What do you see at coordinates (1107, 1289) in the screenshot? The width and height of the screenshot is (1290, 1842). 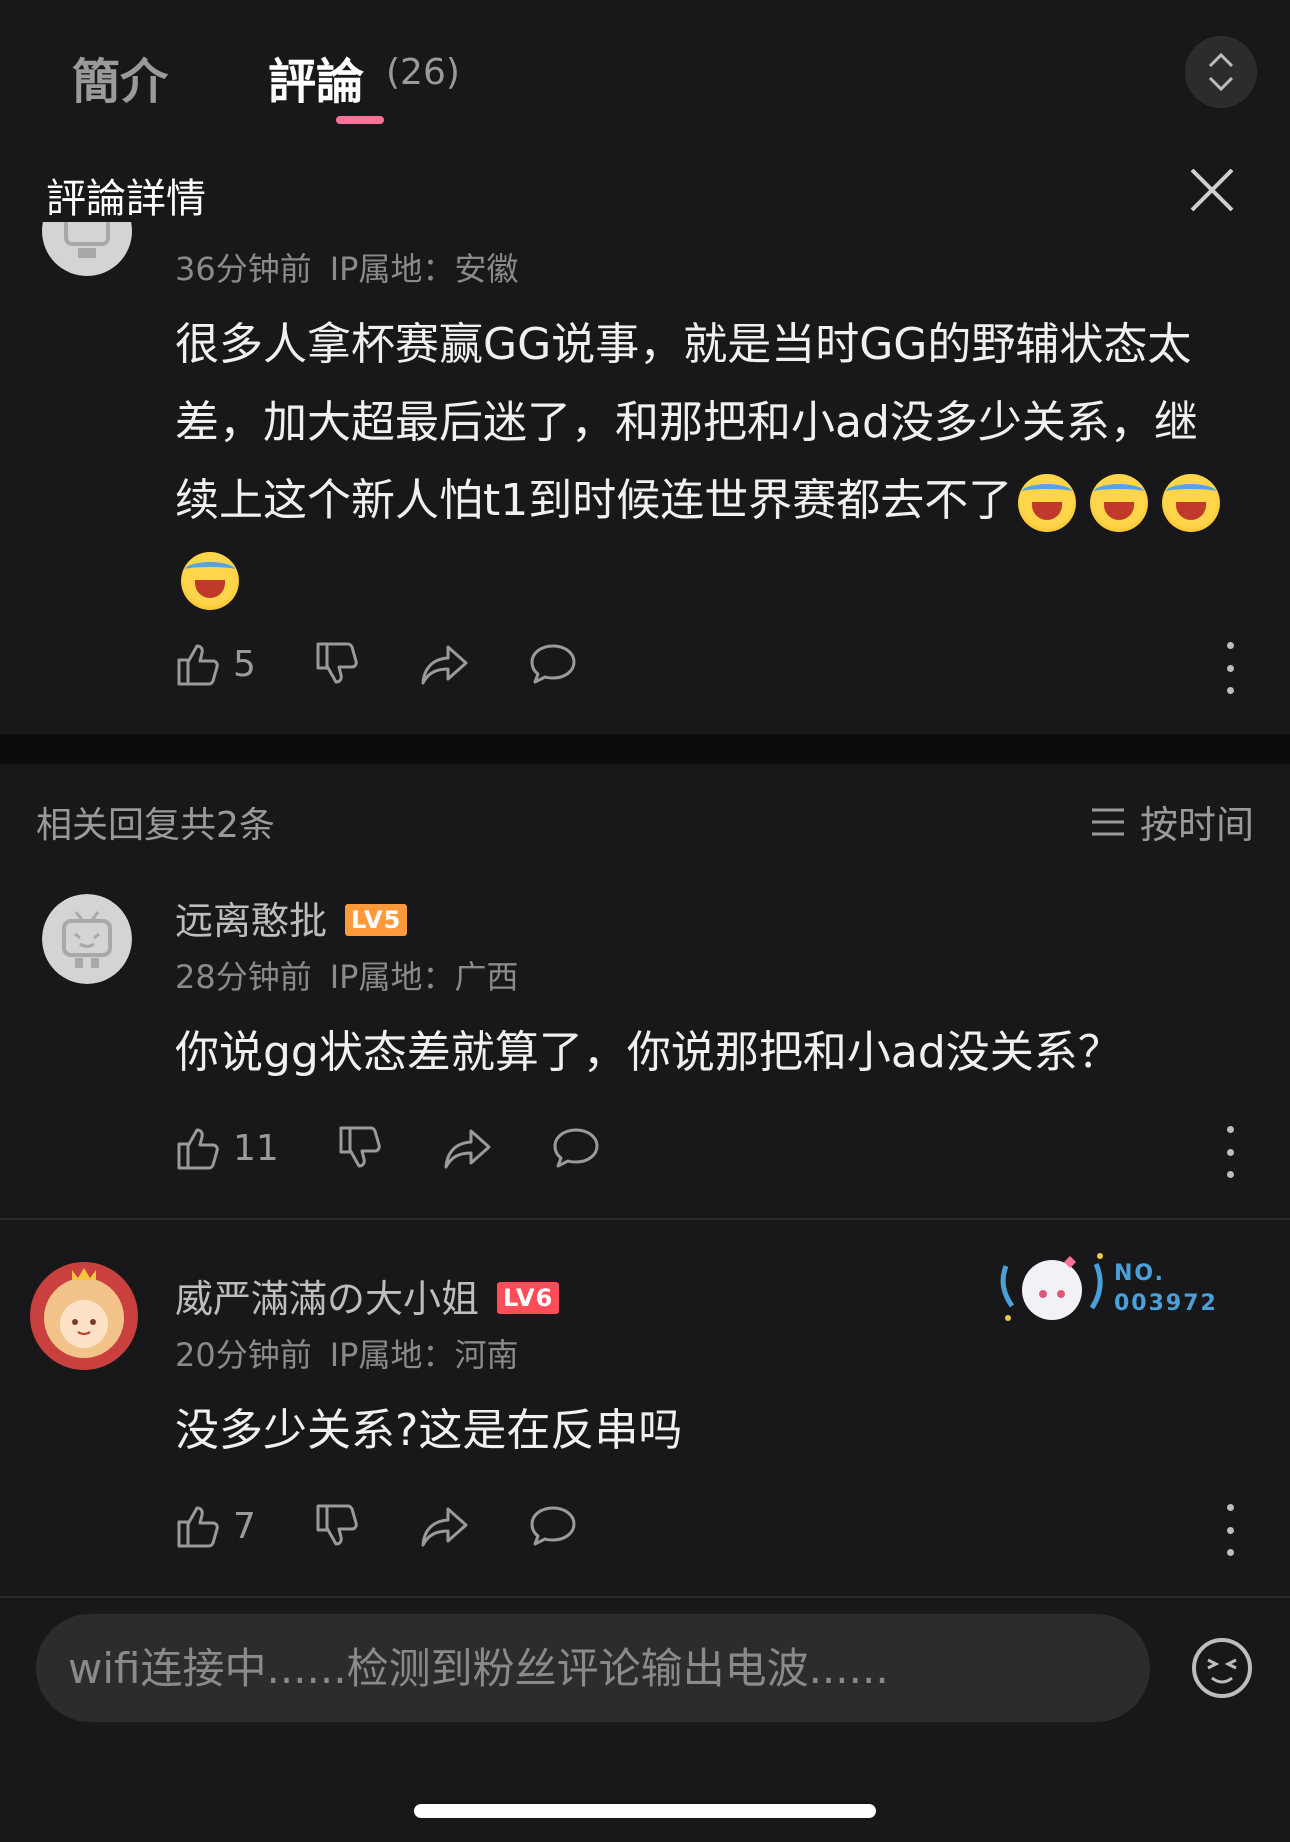 I see `fan-badge: NO. 003972` at bounding box center [1107, 1289].